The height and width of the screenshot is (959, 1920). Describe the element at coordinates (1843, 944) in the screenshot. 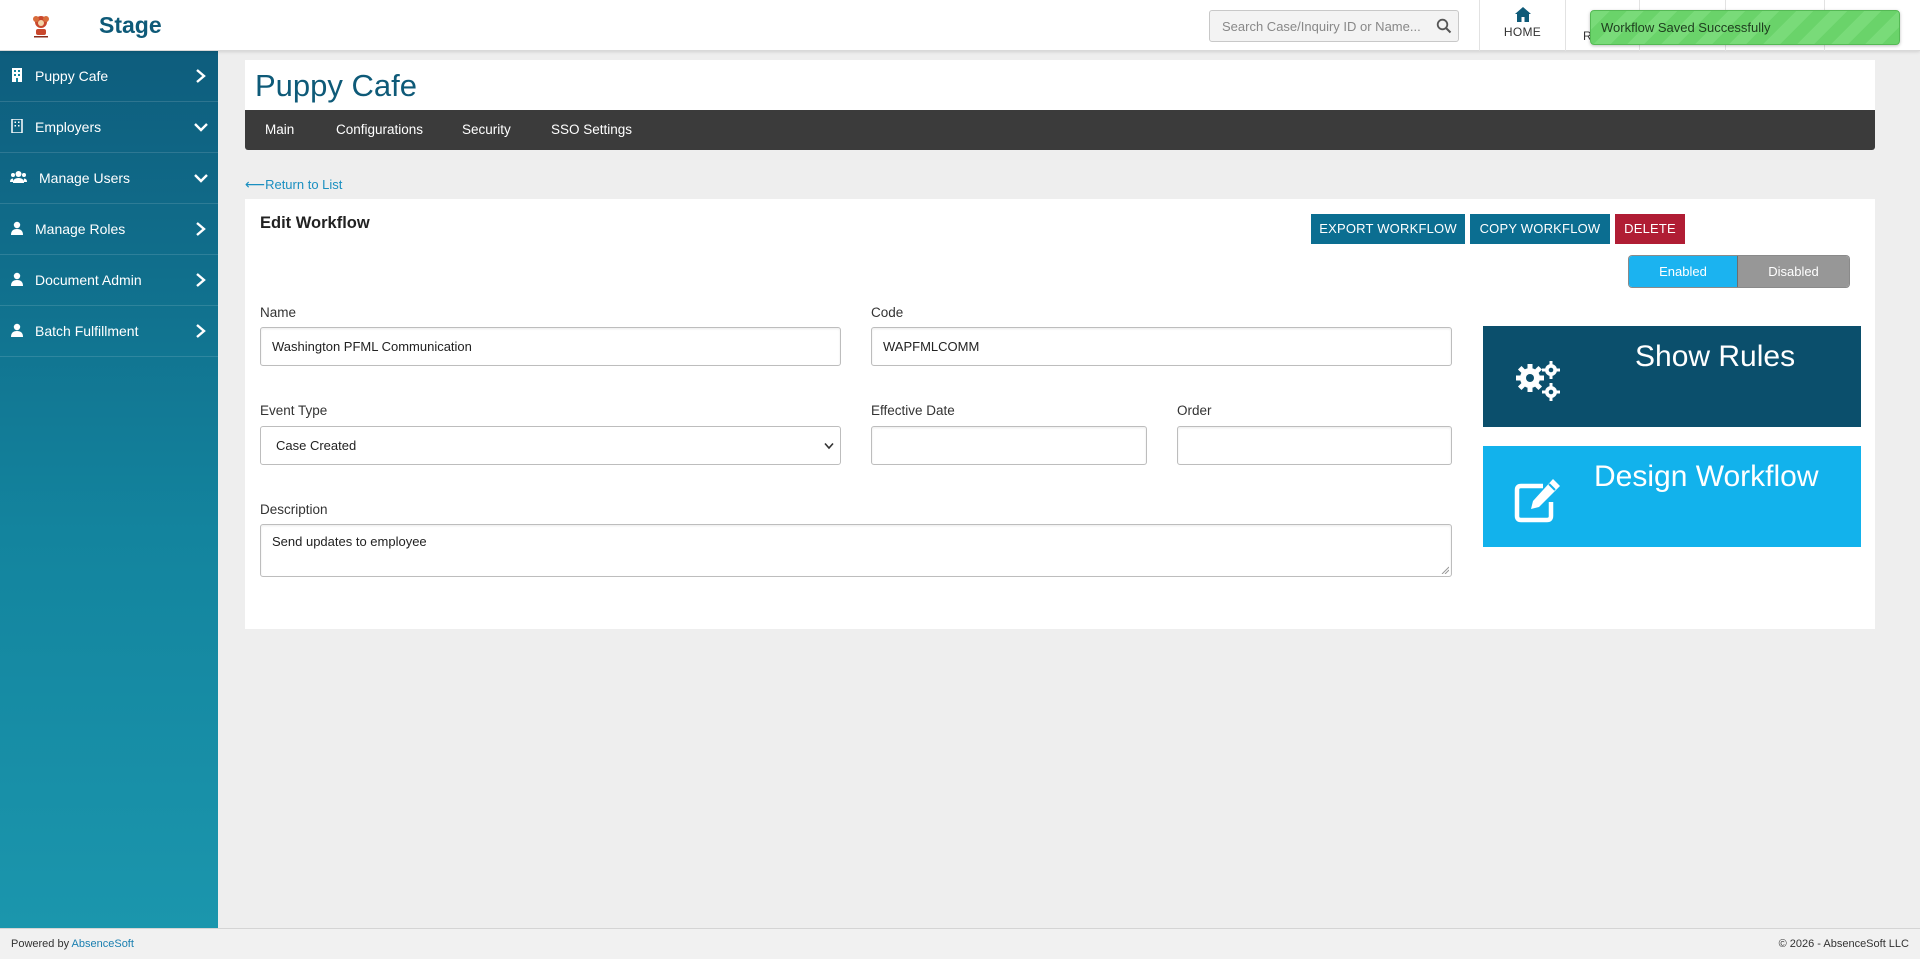

I see `footer-copyright: © 2026 - AbsenceSoft LLC` at that location.